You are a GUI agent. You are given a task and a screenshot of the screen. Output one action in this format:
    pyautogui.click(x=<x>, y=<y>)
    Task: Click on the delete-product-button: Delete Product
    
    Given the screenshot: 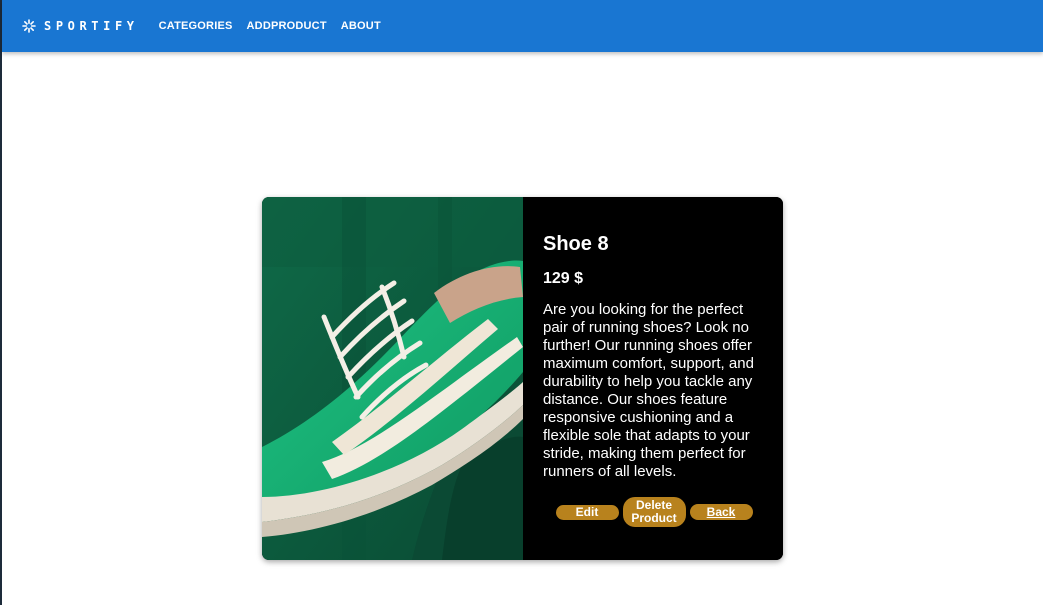 What is the action you would take?
    pyautogui.click(x=654, y=512)
    